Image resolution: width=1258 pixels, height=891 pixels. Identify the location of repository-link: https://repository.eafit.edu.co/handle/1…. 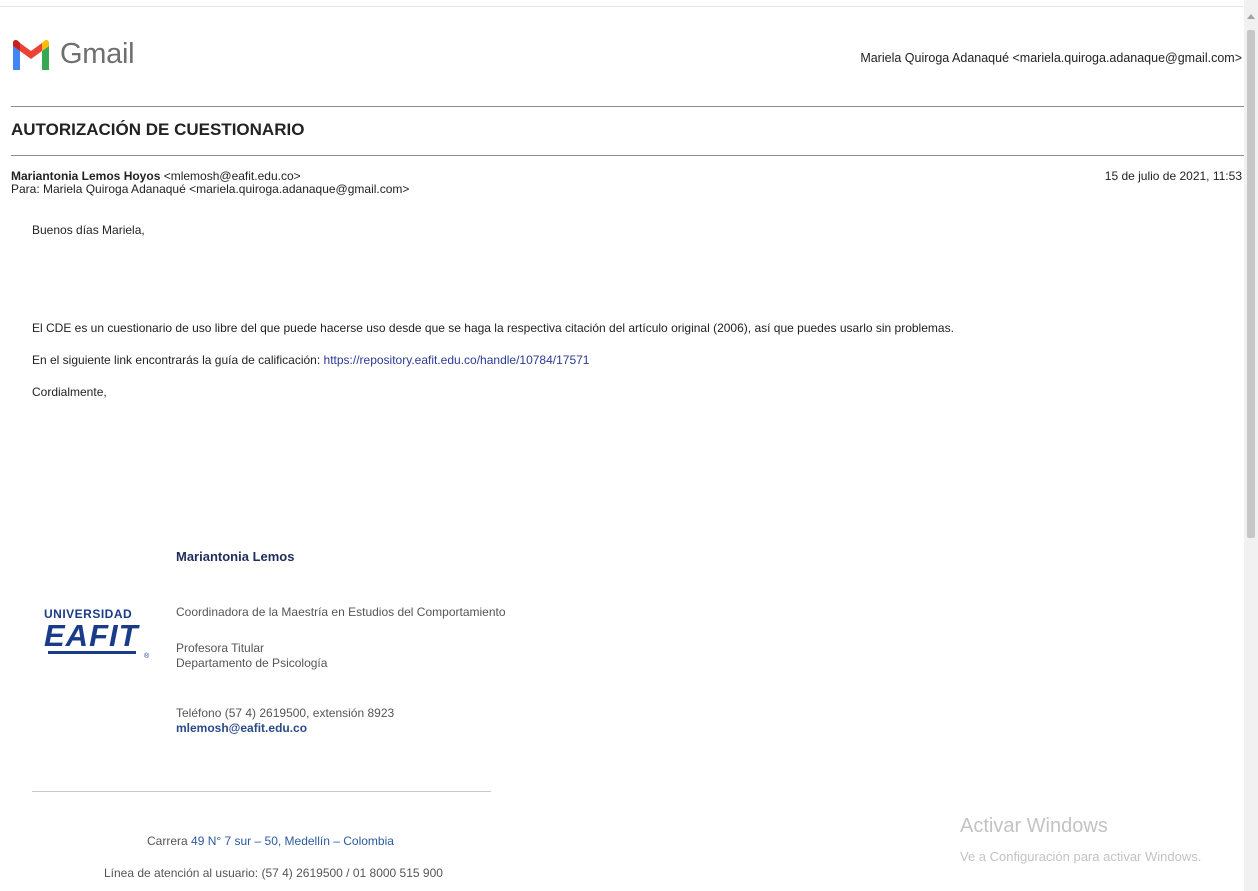
(457, 360).